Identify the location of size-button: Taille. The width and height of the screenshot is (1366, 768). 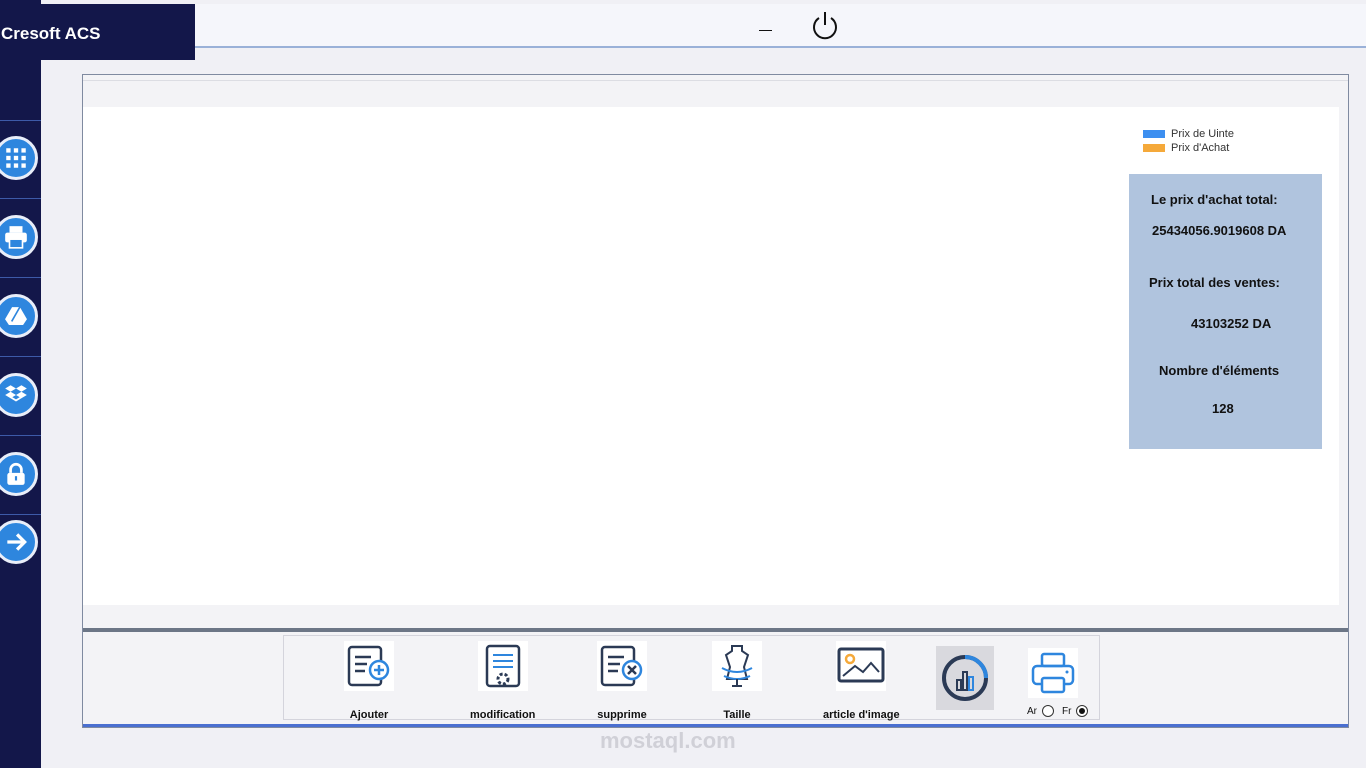
(737, 681).